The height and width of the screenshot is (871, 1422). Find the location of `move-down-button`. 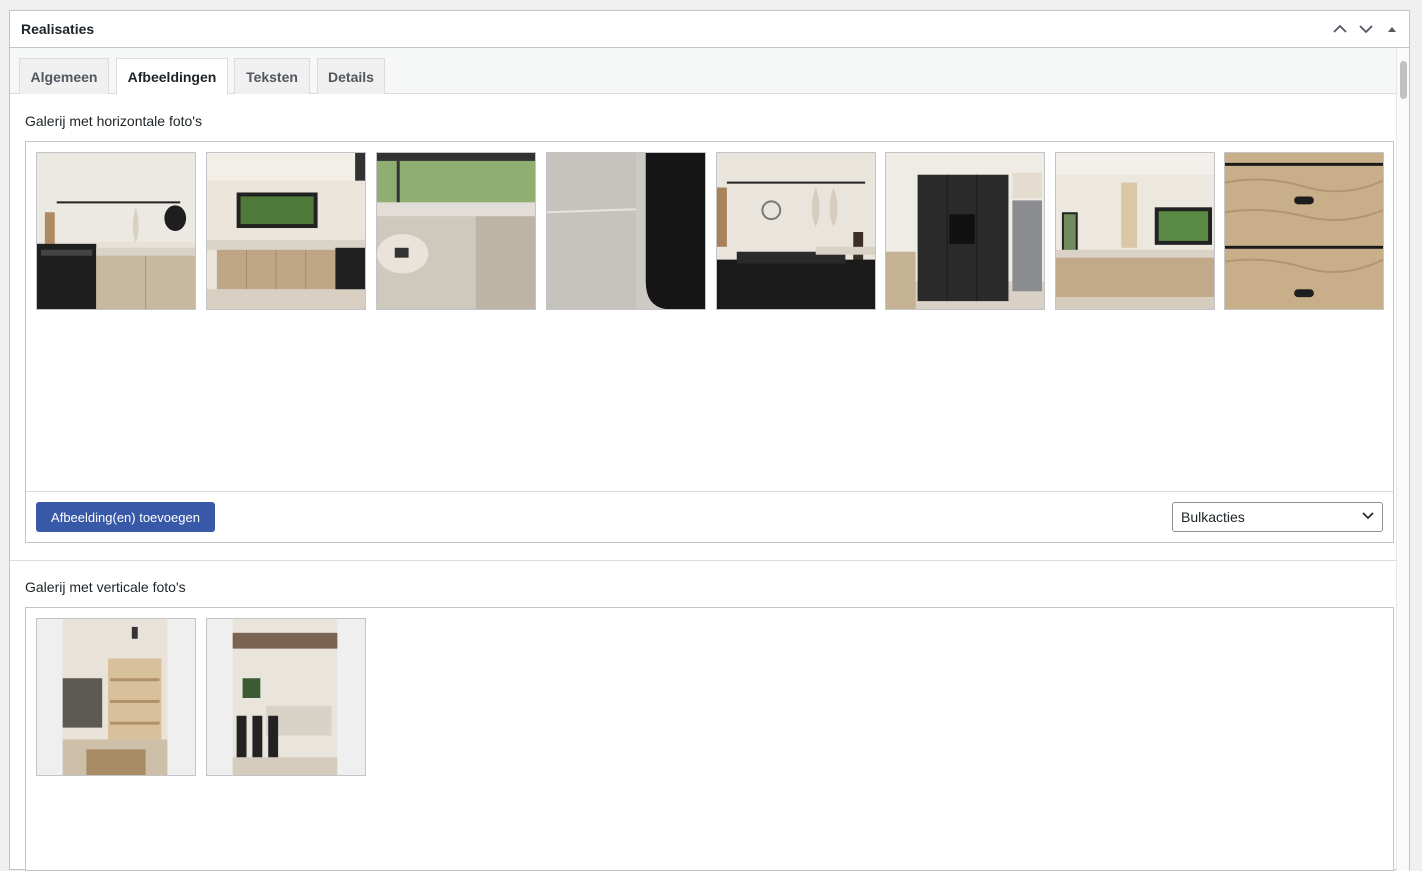

move-down-button is located at coordinates (1366, 29).